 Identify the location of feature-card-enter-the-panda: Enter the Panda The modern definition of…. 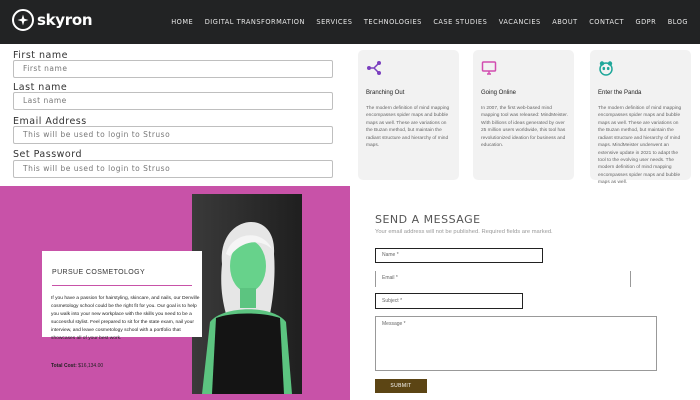
(640, 117).